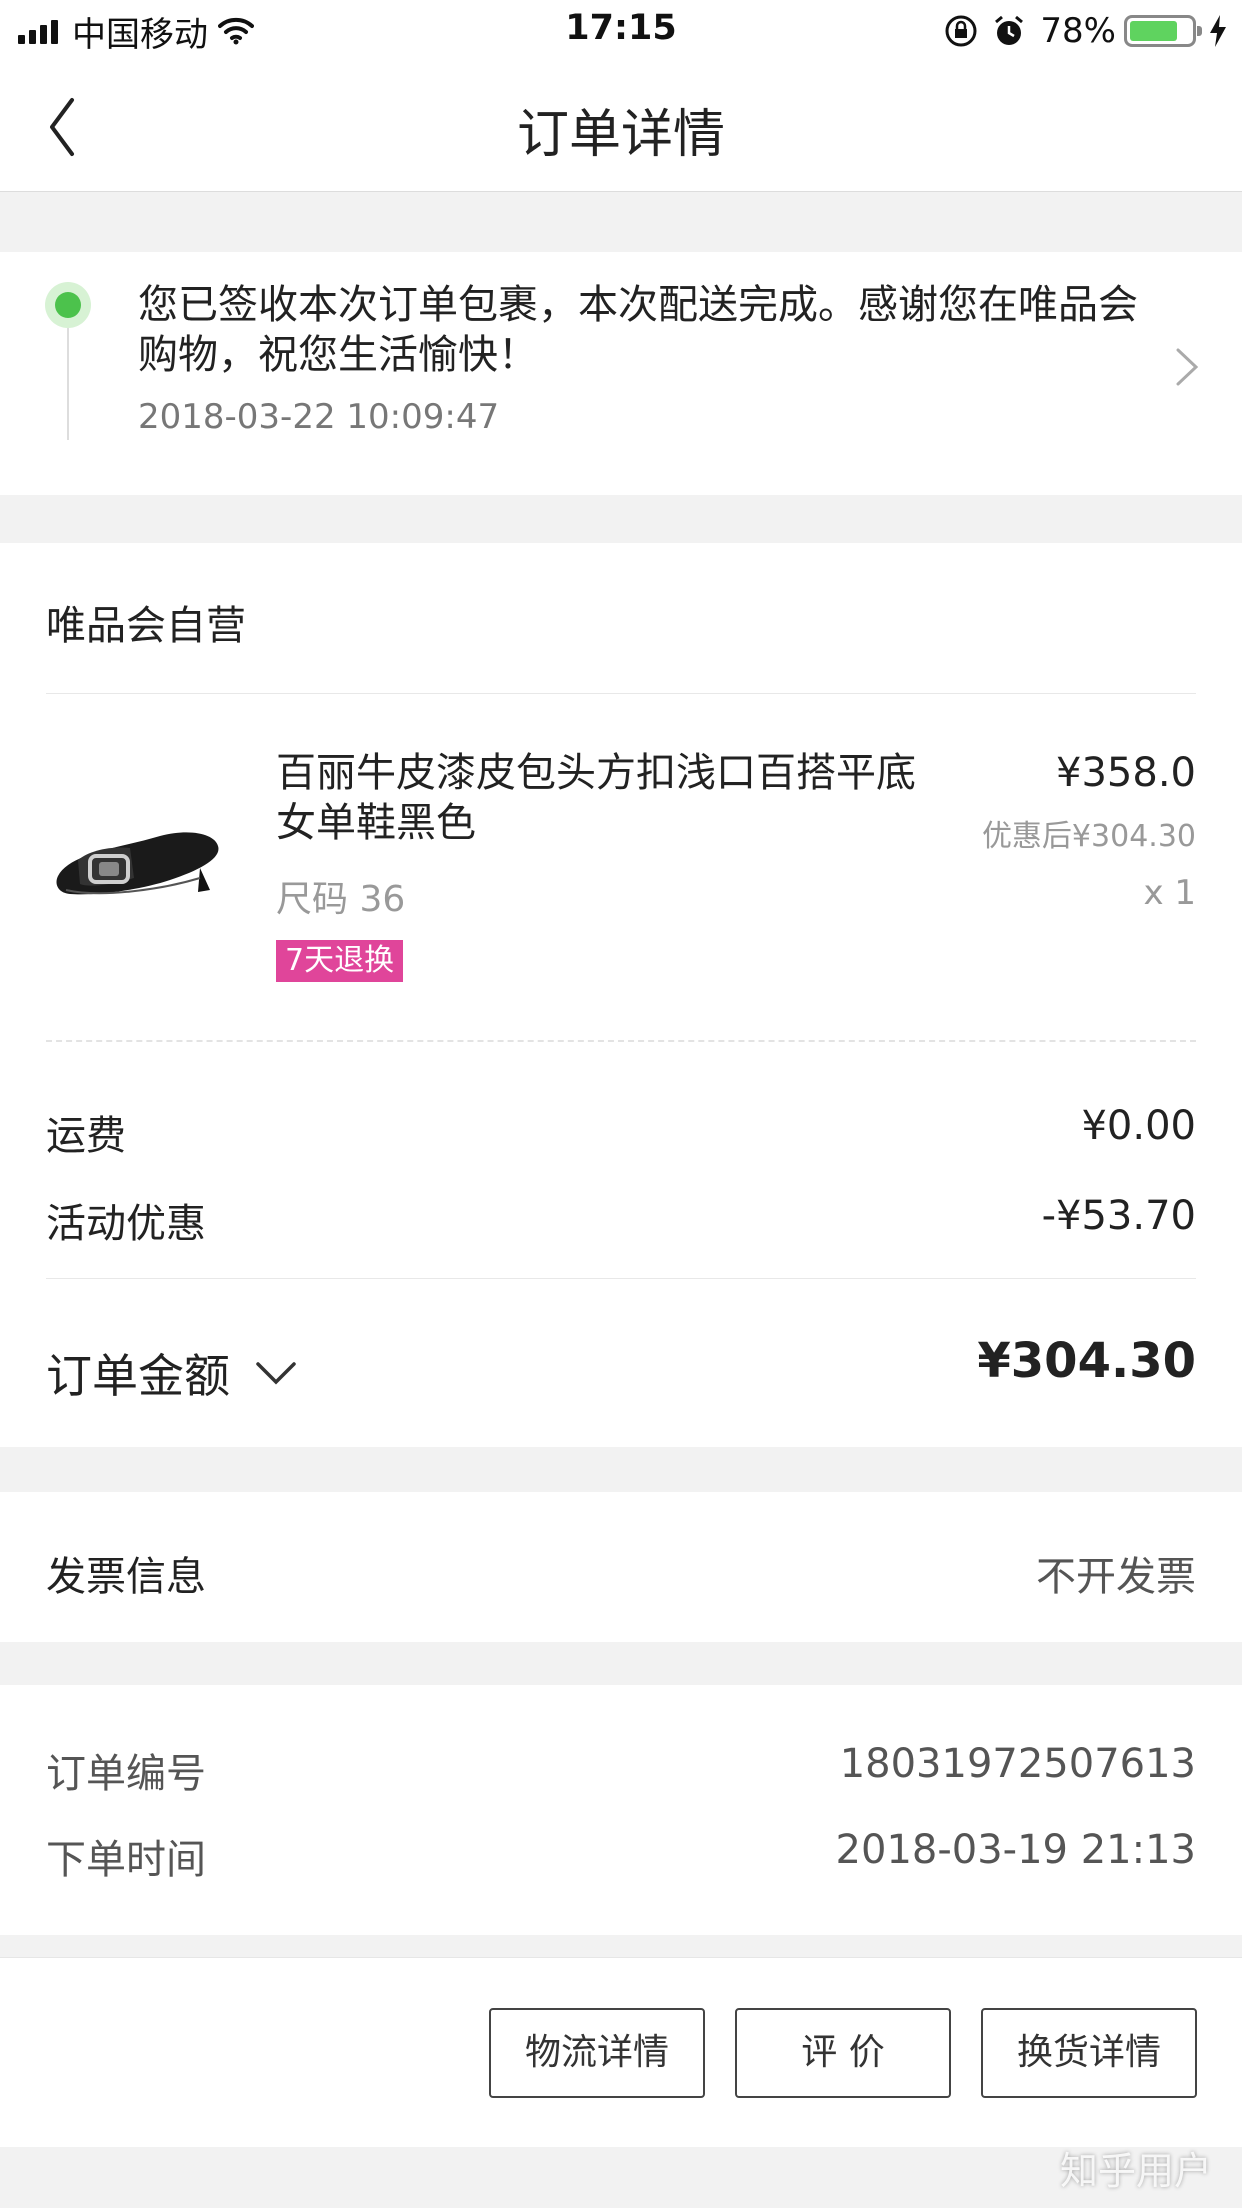 This screenshot has width=1242, height=2208. What do you see at coordinates (1116, 1577) in the screenshot?
I see `invoice-value: 不开发票` at bounding box center [1116, 1577].